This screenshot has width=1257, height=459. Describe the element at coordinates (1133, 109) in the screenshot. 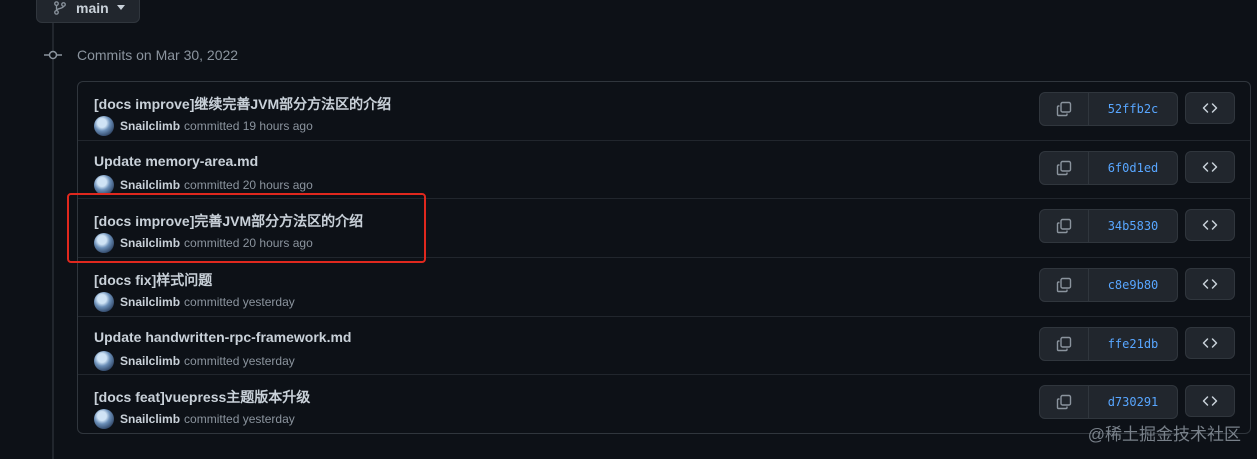

I see `commit-sha-link: 52ffb2c` at that location.